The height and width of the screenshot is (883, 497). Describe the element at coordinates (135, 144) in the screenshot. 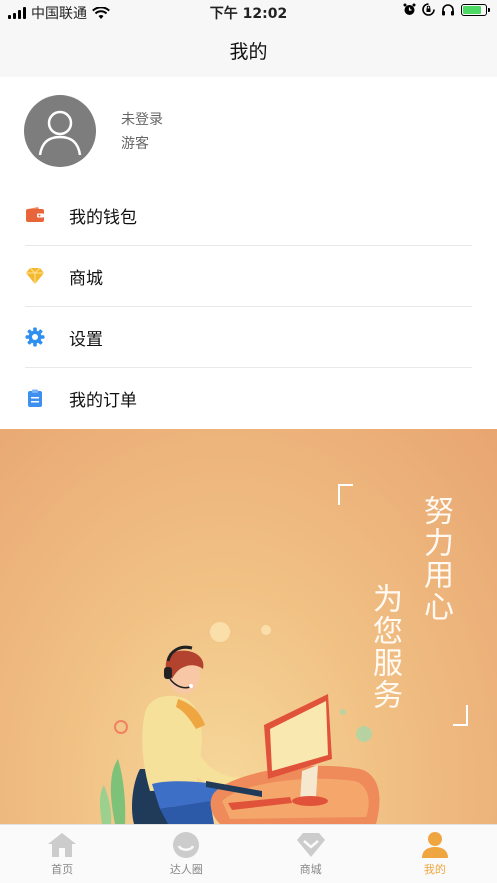

I see `user-name: 游客` at that location.